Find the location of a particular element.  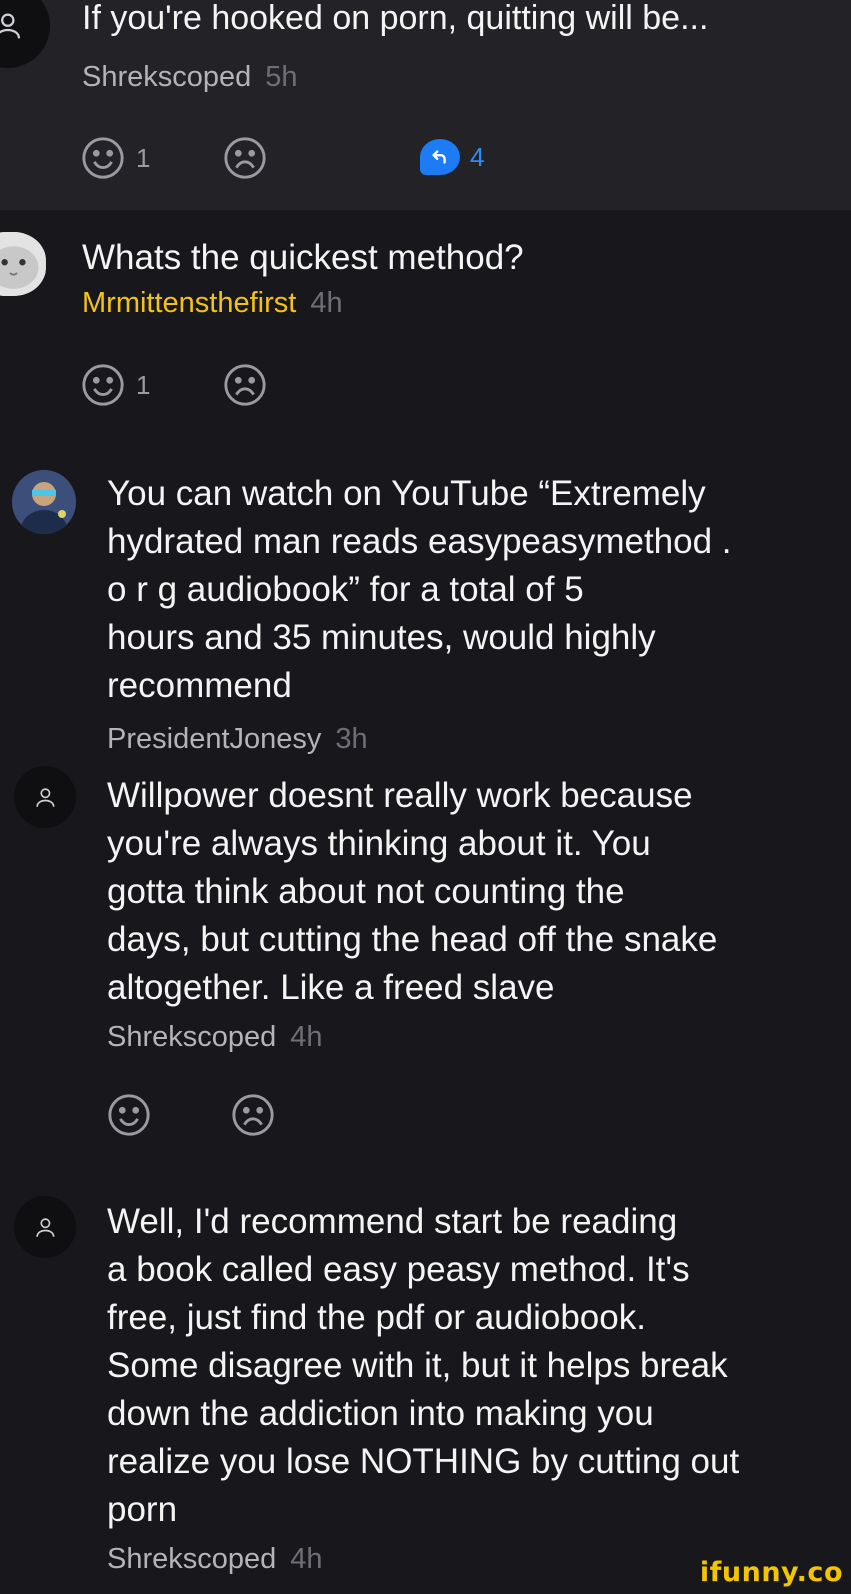

post-time: 5h is located at coordinates (281, 77).